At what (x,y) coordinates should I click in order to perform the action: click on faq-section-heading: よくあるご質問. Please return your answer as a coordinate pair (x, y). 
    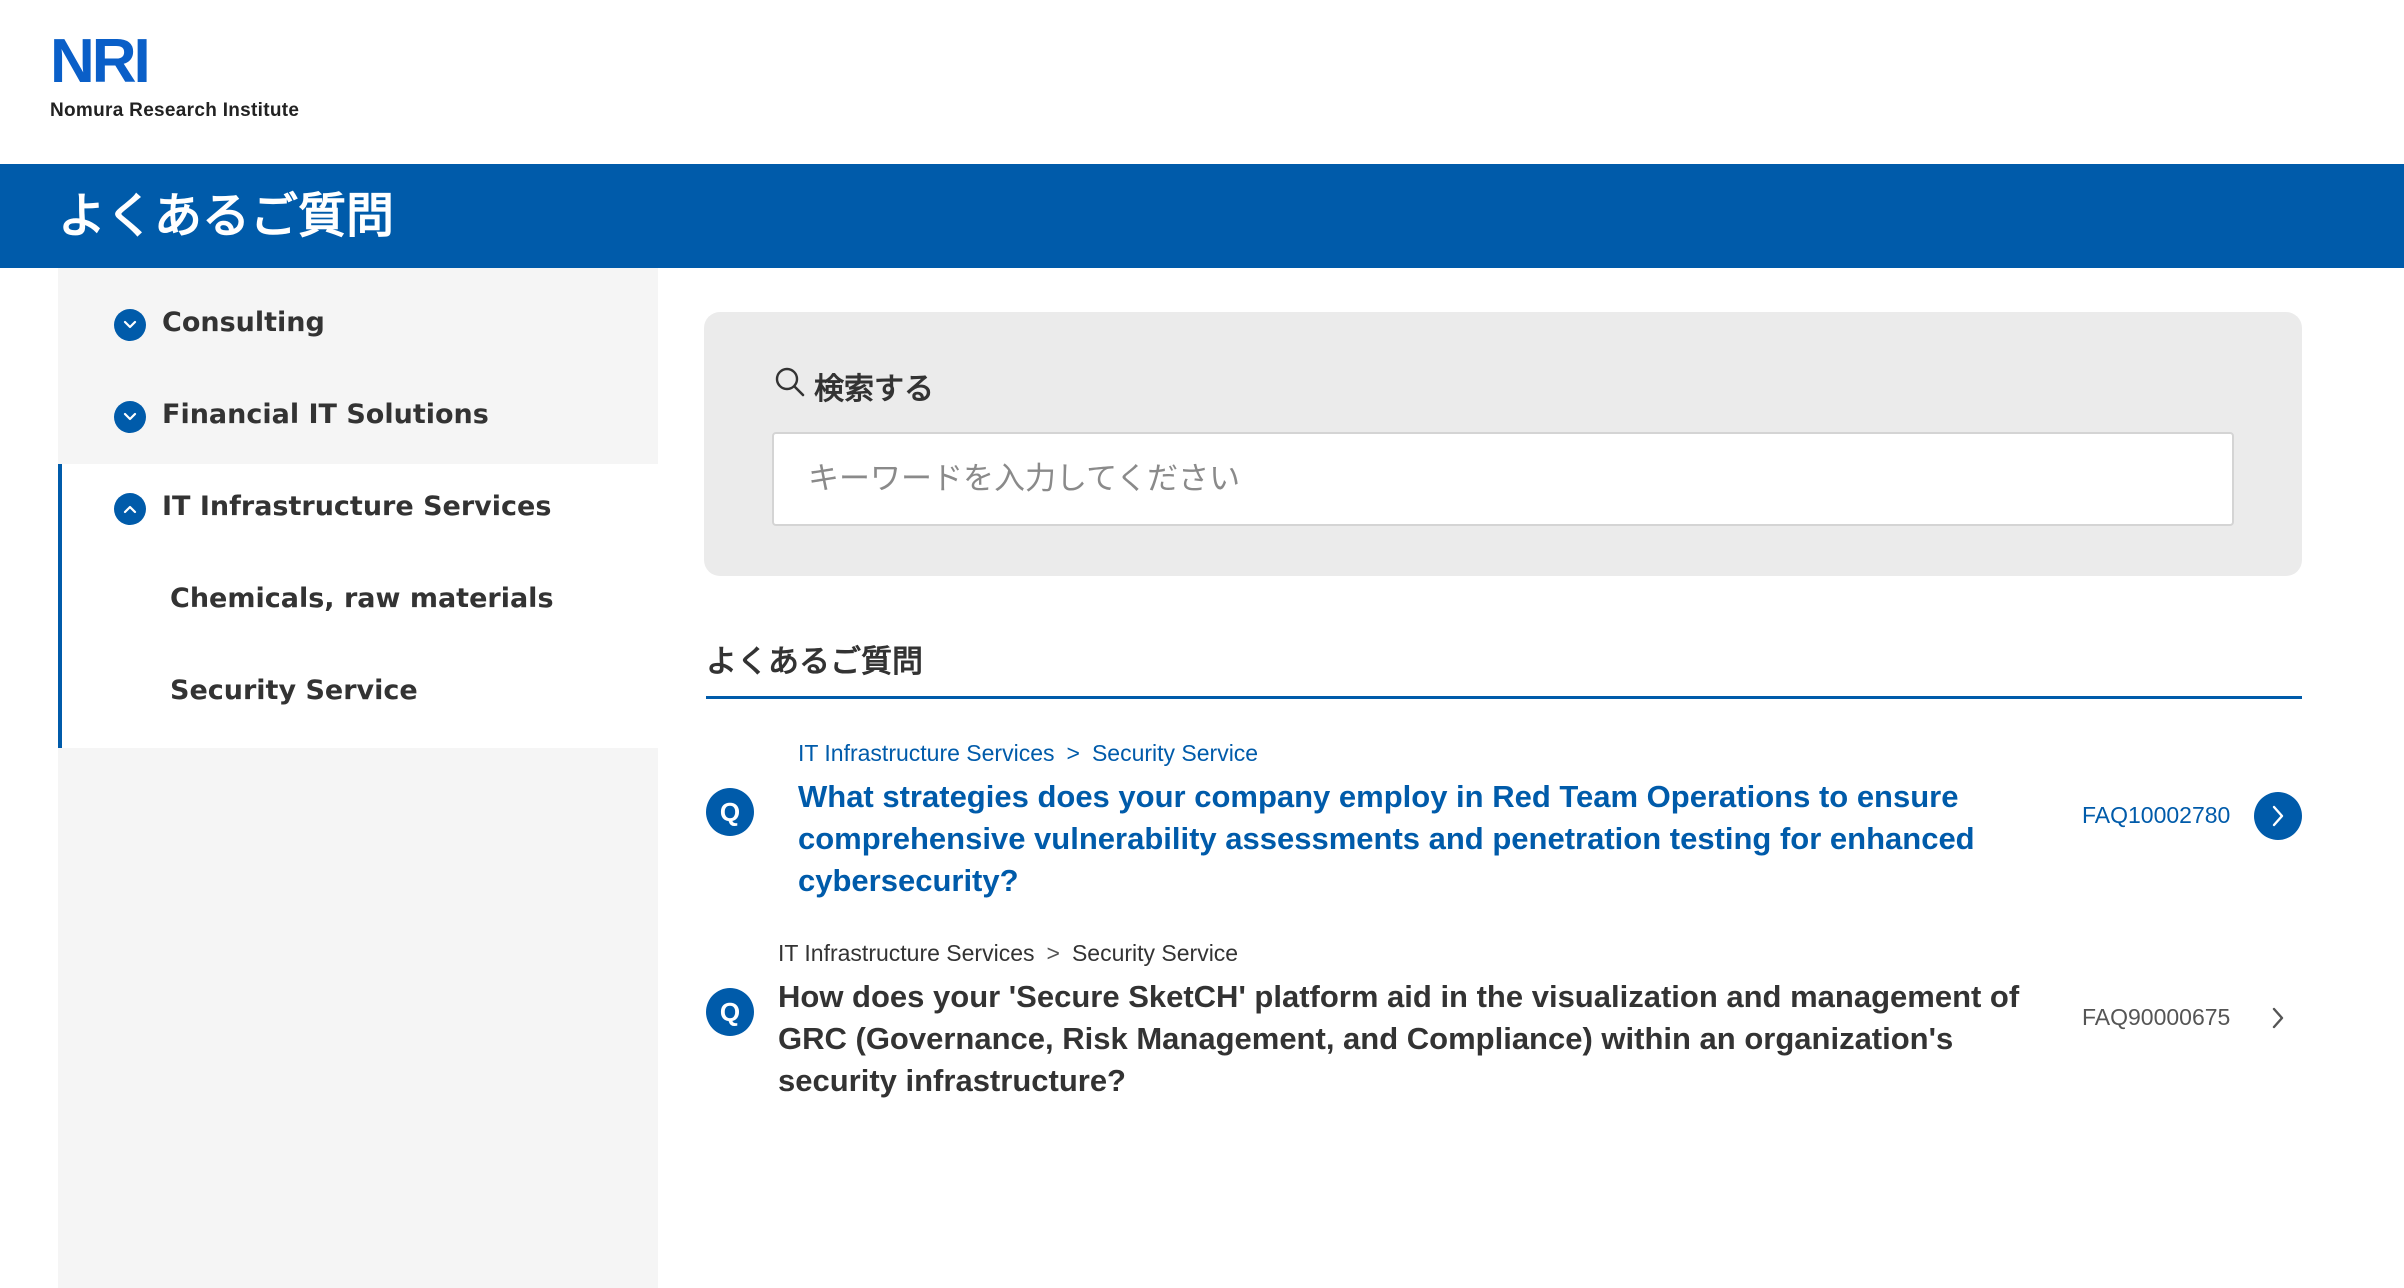
    Looking at the image, I should click on (814, 662).